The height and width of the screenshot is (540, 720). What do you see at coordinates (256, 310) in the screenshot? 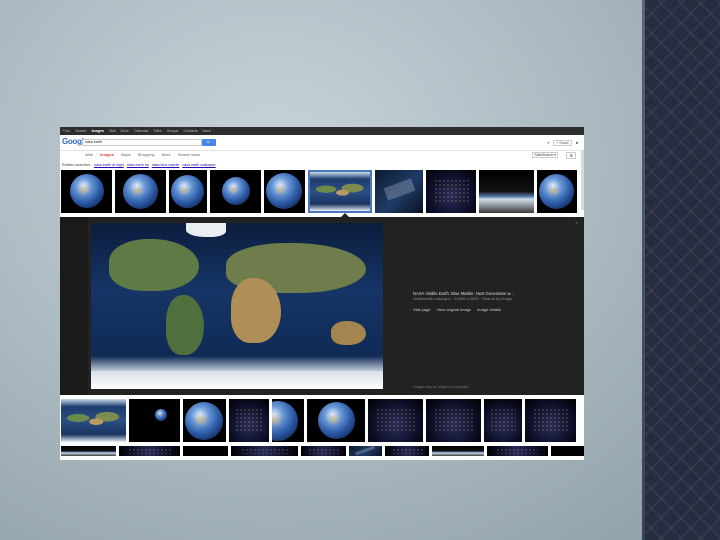
I see `africa-land` at bounding box center [256, 310].